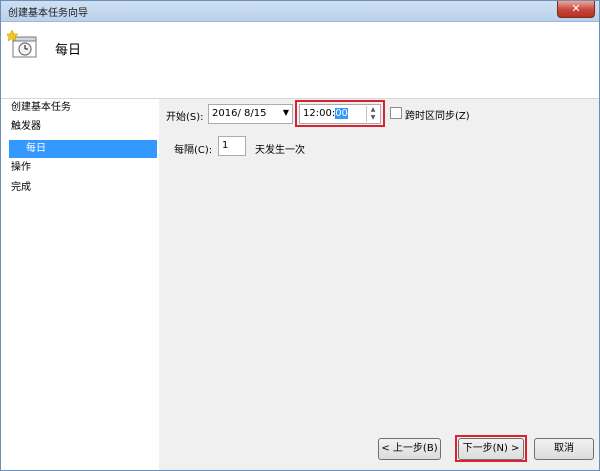  What do you see at coordinates (225, 145) in the screenshot?
I see `interval-value: 1` at bounding box center [225, 145].